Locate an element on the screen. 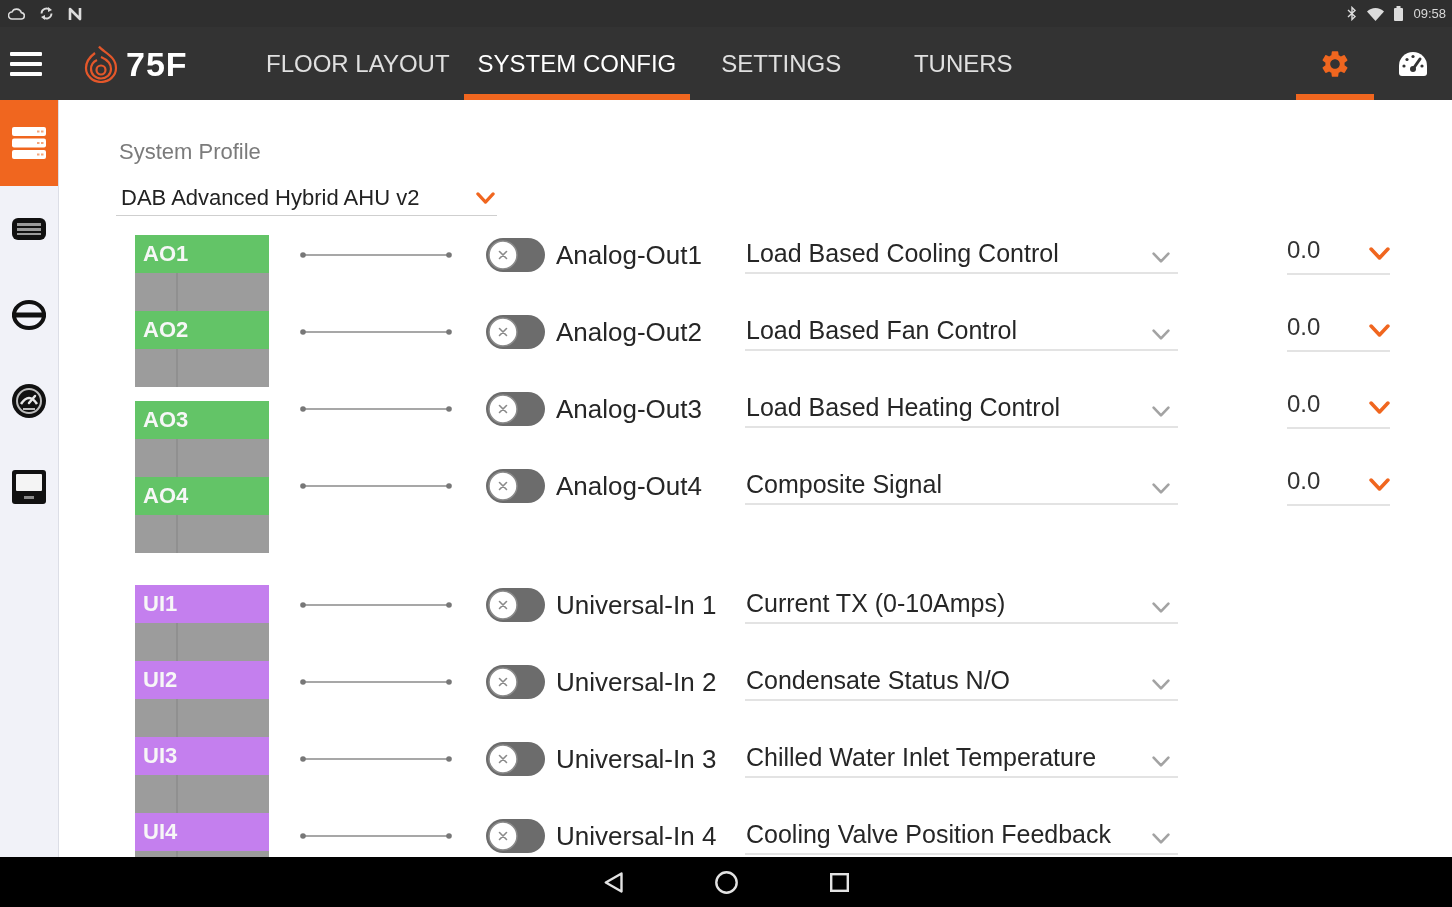  cloud-icon is located at coordinates (16, 13).